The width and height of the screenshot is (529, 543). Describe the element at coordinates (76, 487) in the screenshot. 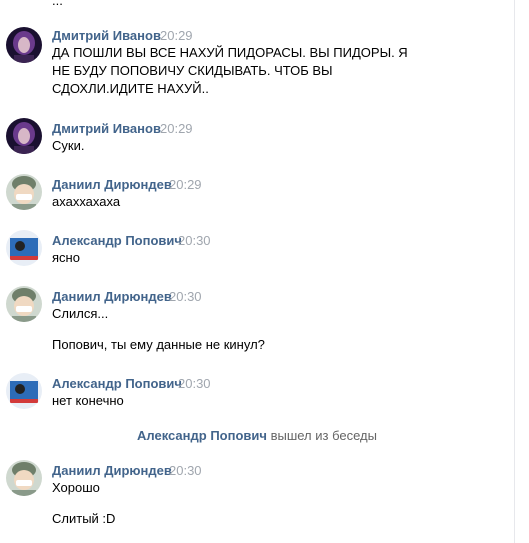

I see `message-text: Хорошо` at that location.